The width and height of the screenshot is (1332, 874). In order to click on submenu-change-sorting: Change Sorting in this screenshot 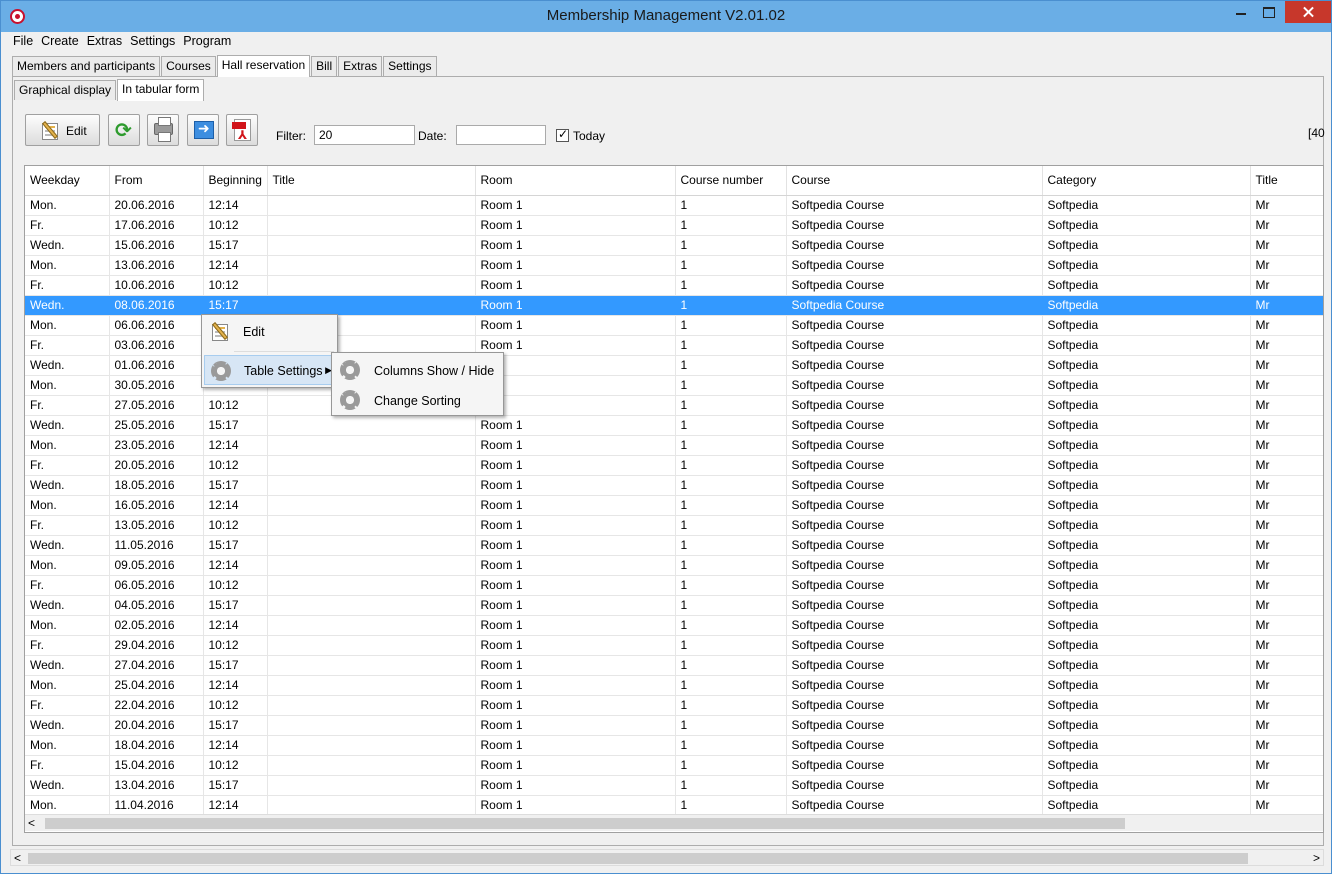, I will do `click(417, 400)`.